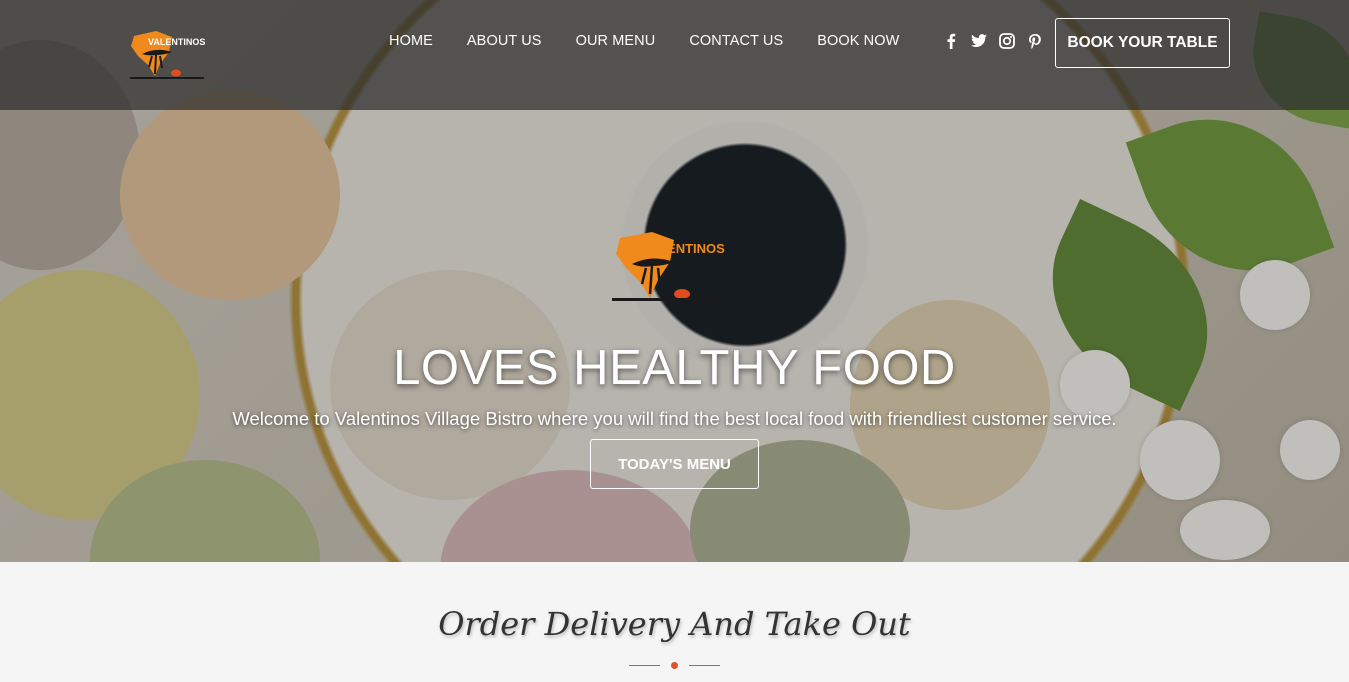  What do you see at coordinates (674, 624) in the screenshot?
I see `section-title: Order Delivery And Take Out` at bounding box center [674, 624].